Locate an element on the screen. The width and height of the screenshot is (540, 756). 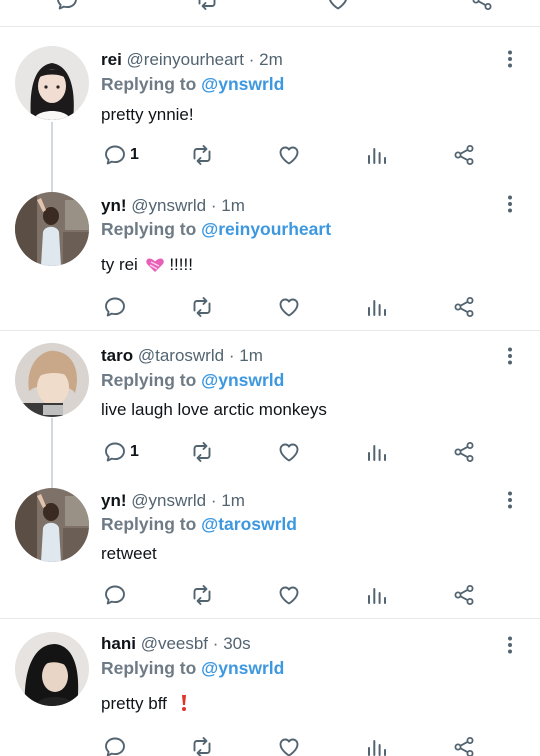
tweet-text: ty rei !!!!! is located at coordinates (147, 265).